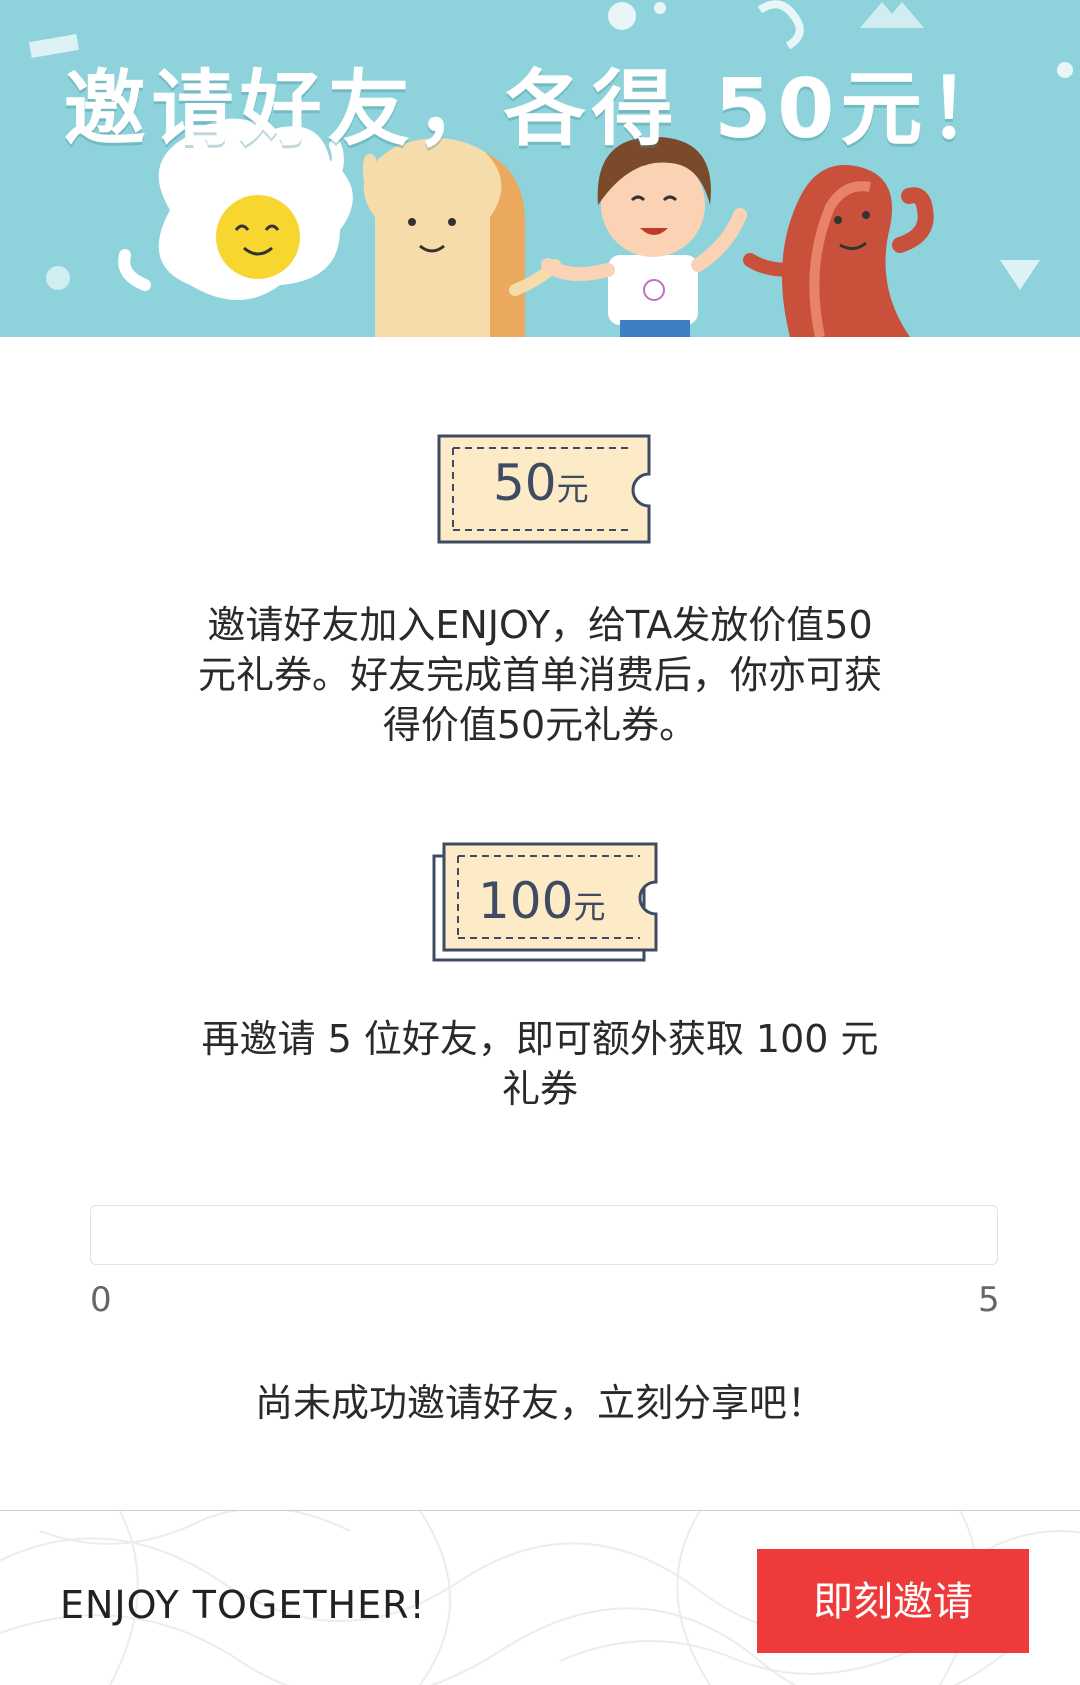 This screenshot has width=1080, height=1685. Describe the element at coordinates (461, 237) in the screenshot. I see `toast-character-icon` at that location.